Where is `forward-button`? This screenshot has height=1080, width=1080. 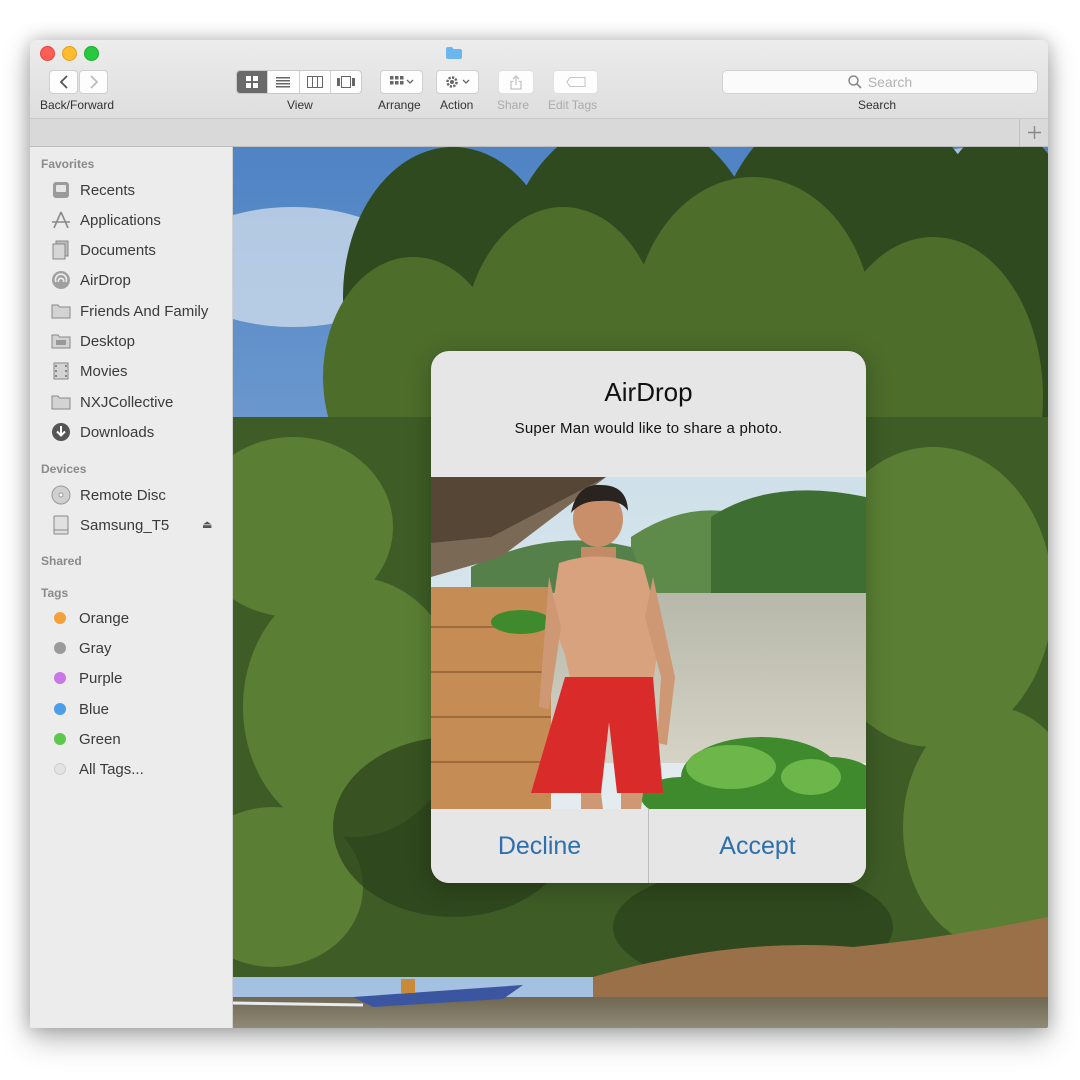 forward-button is located at coordinates (93, 82).